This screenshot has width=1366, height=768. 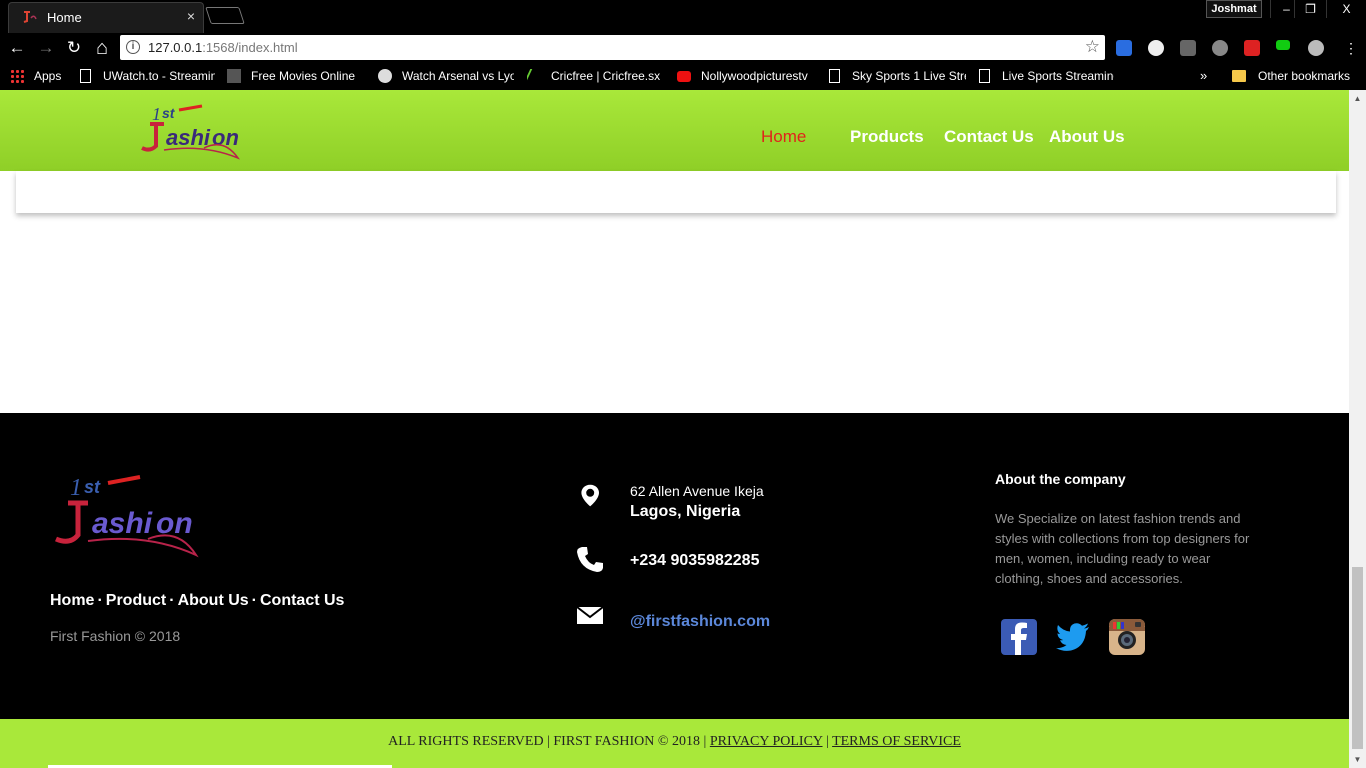 I want to click on profile-button: Joshmat, so click(x=1234, y=9).